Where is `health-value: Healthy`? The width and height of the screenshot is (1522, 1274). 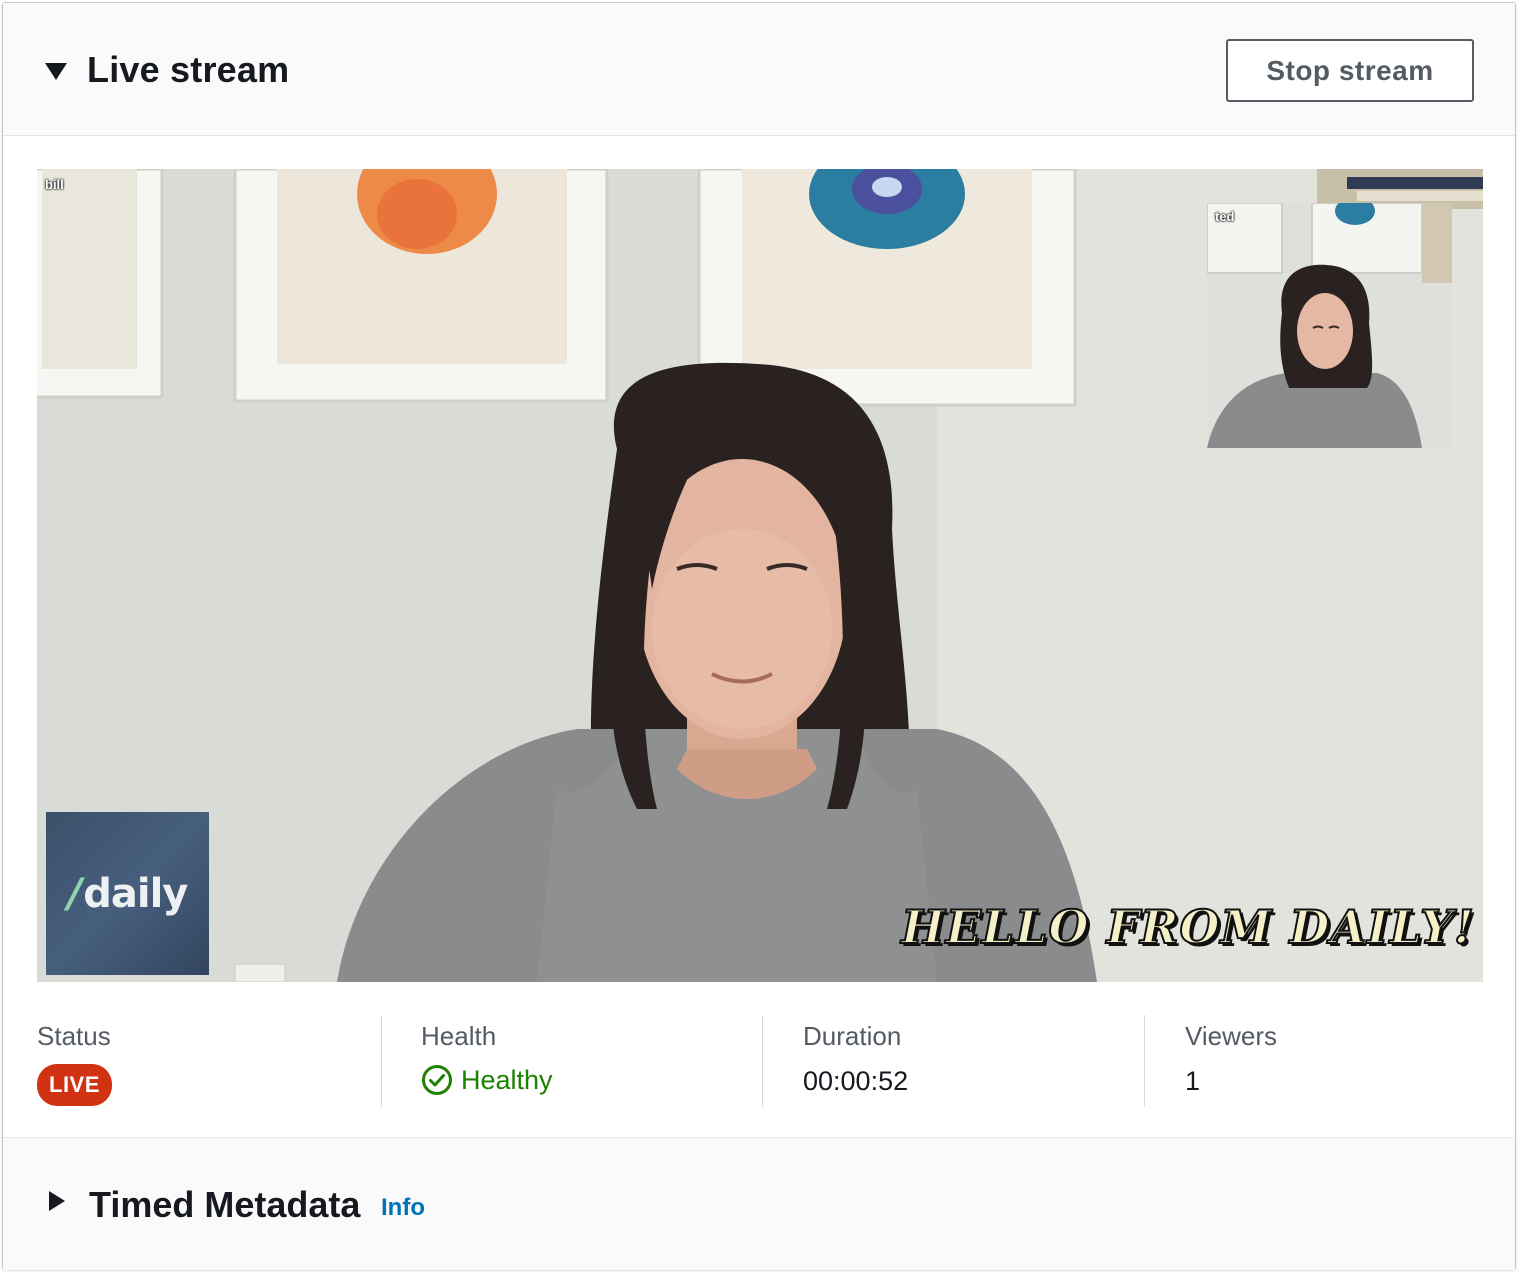
health-value: Healthy is located at coordinates (591, 1080).